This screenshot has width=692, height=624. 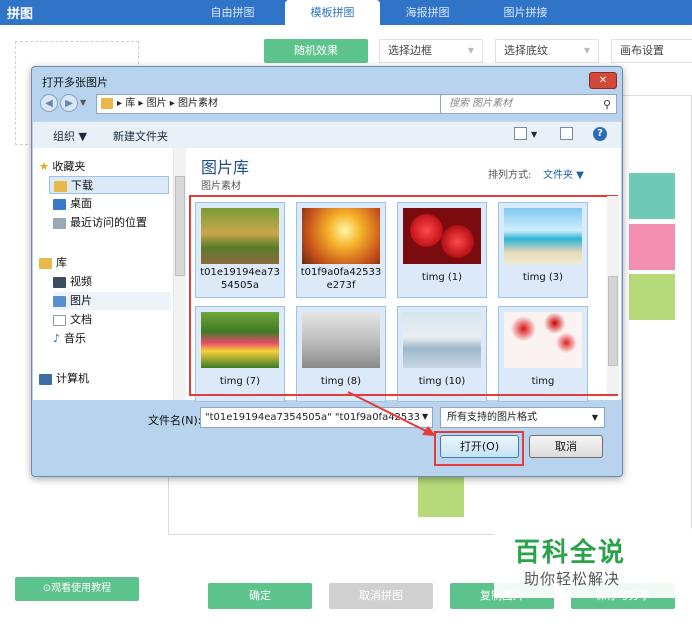 I want to click on annotation-arrow, so click(x=391, y=413).